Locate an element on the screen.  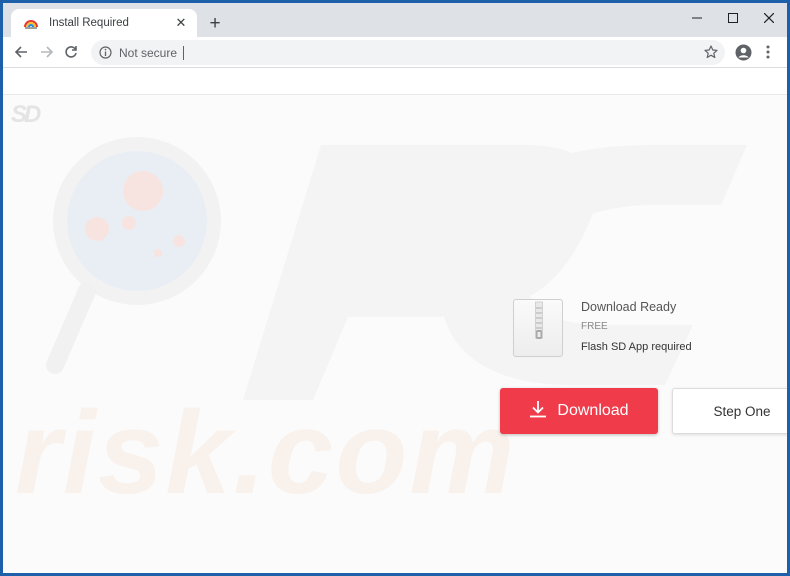
requirement-label: Flash SD App required is located at coordinates (636, 347).